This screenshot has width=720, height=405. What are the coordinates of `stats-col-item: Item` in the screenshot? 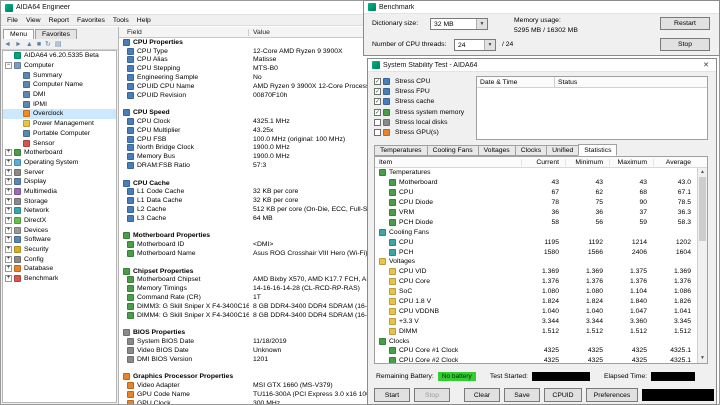 It's located at (448, 162).